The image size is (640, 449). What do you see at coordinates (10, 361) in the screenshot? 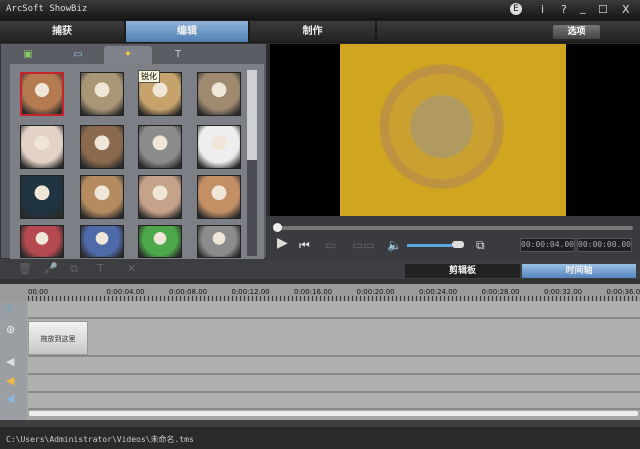
I see `audio-track-icon: ◀` at bounding box center [10, 361].